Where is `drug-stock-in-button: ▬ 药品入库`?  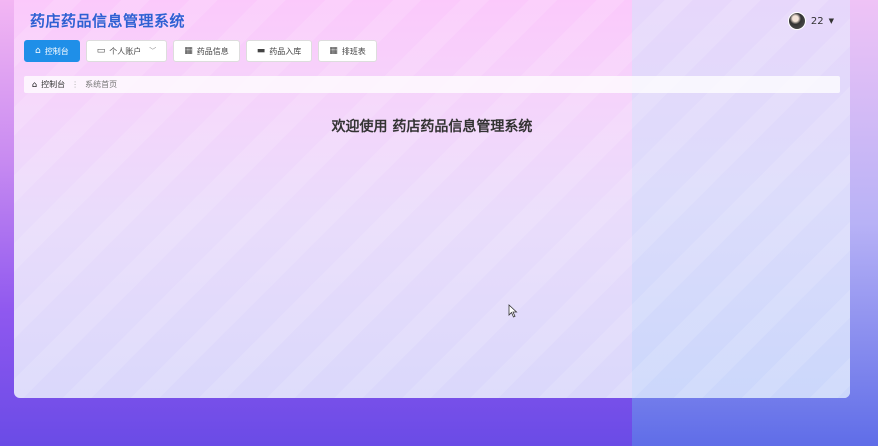 drug-stock-in-button: ▬ 药品入库 is located at coordinates (279, 51).